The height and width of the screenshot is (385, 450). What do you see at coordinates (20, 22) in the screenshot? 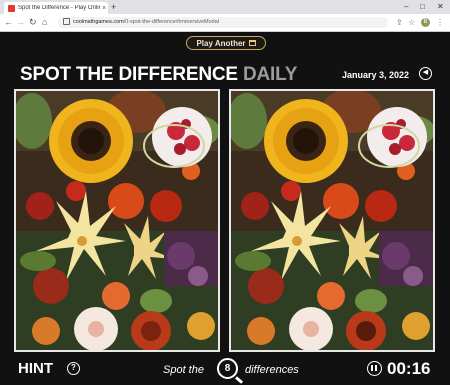
I see `forward-arrow-icon: →` at bounding box center [20, 22].